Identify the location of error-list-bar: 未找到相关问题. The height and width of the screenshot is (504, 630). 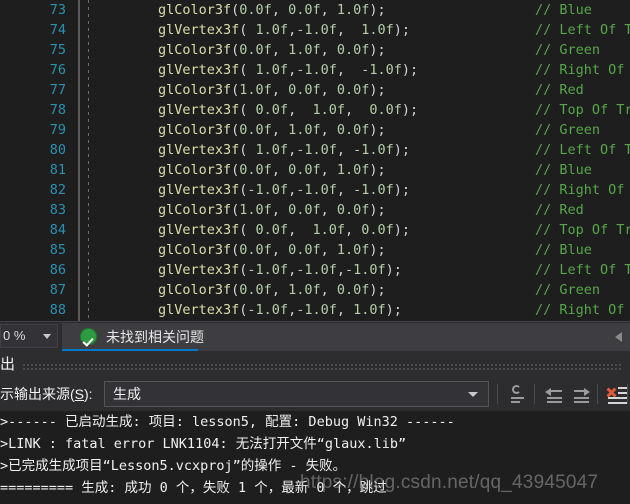
(346, 337).